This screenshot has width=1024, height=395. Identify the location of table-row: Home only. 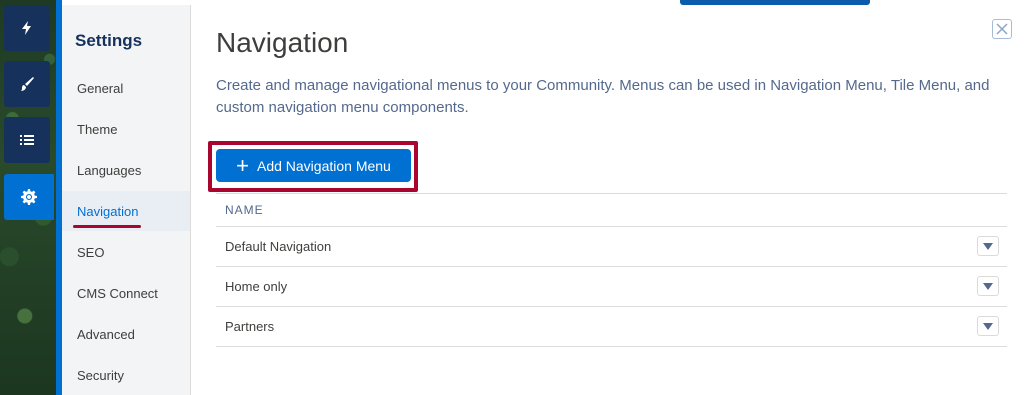
(611, 287).